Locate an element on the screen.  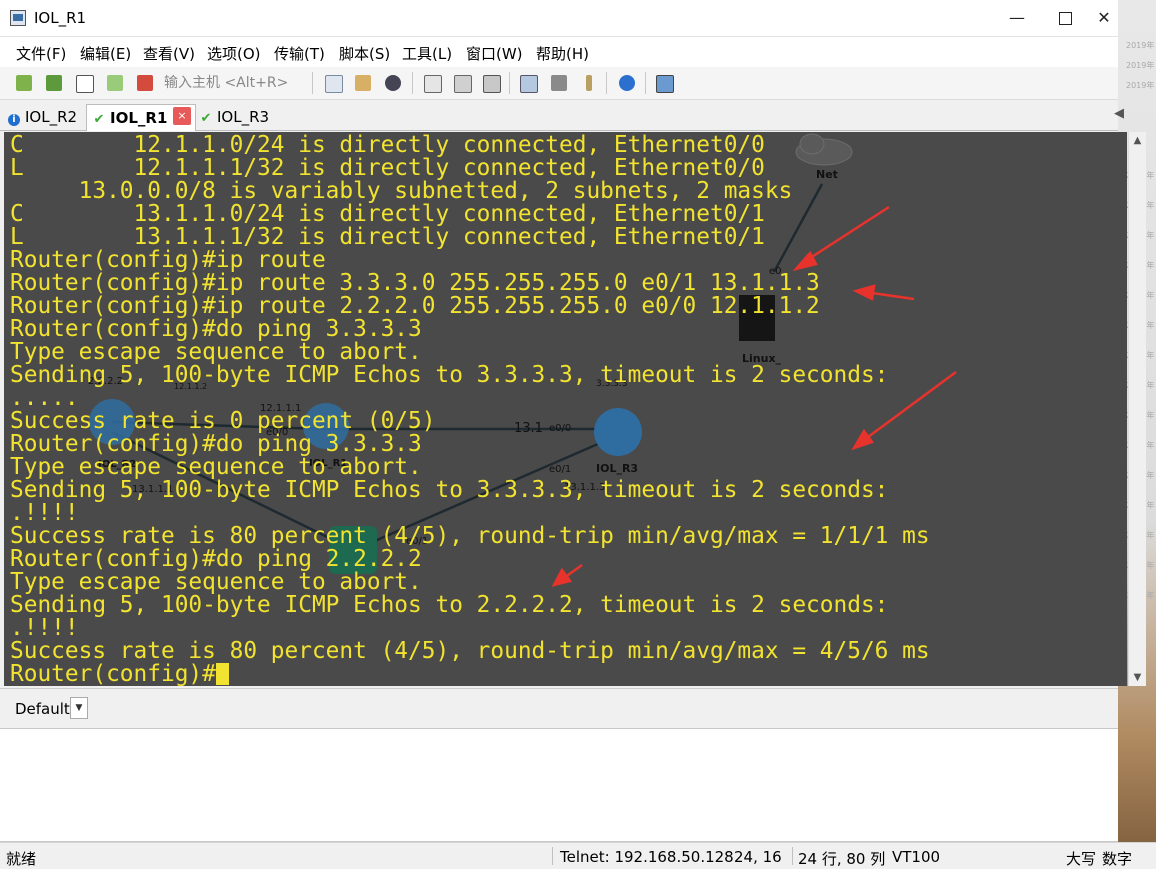
menu-edit: 编辑(E) is located at coordinates (105, 53).